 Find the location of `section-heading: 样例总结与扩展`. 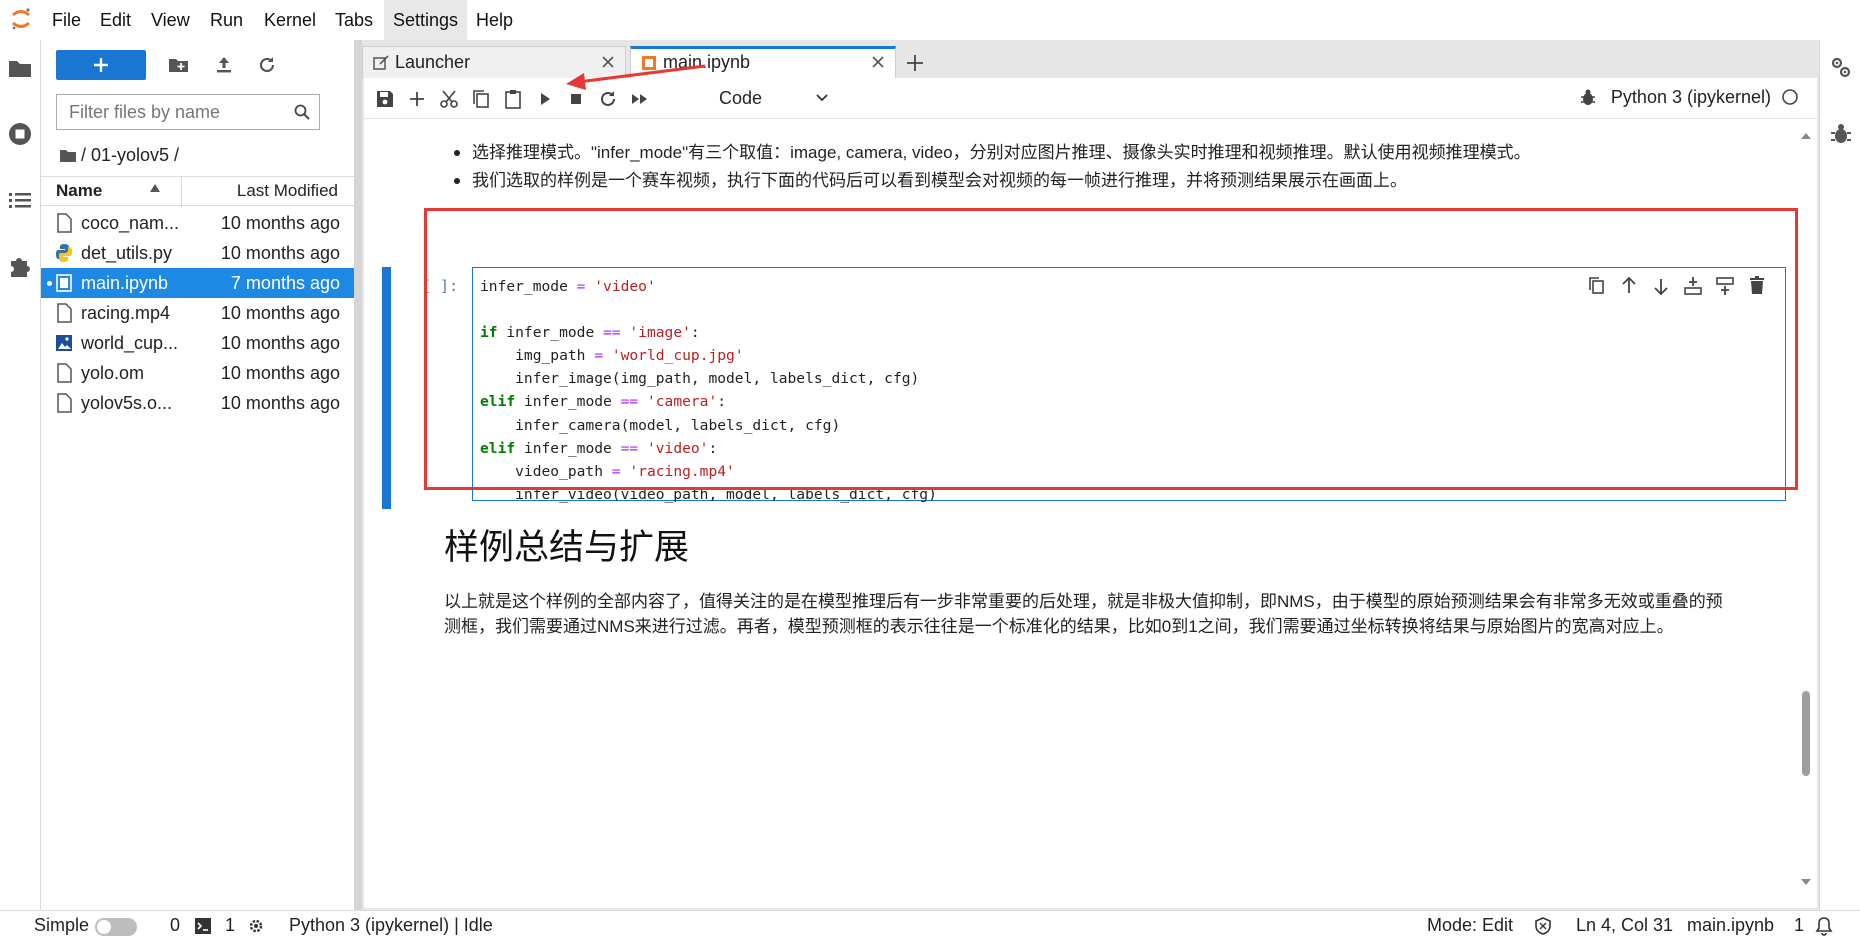

section-heading: 样例总结与扩展 is located at coordinates (567, 547).